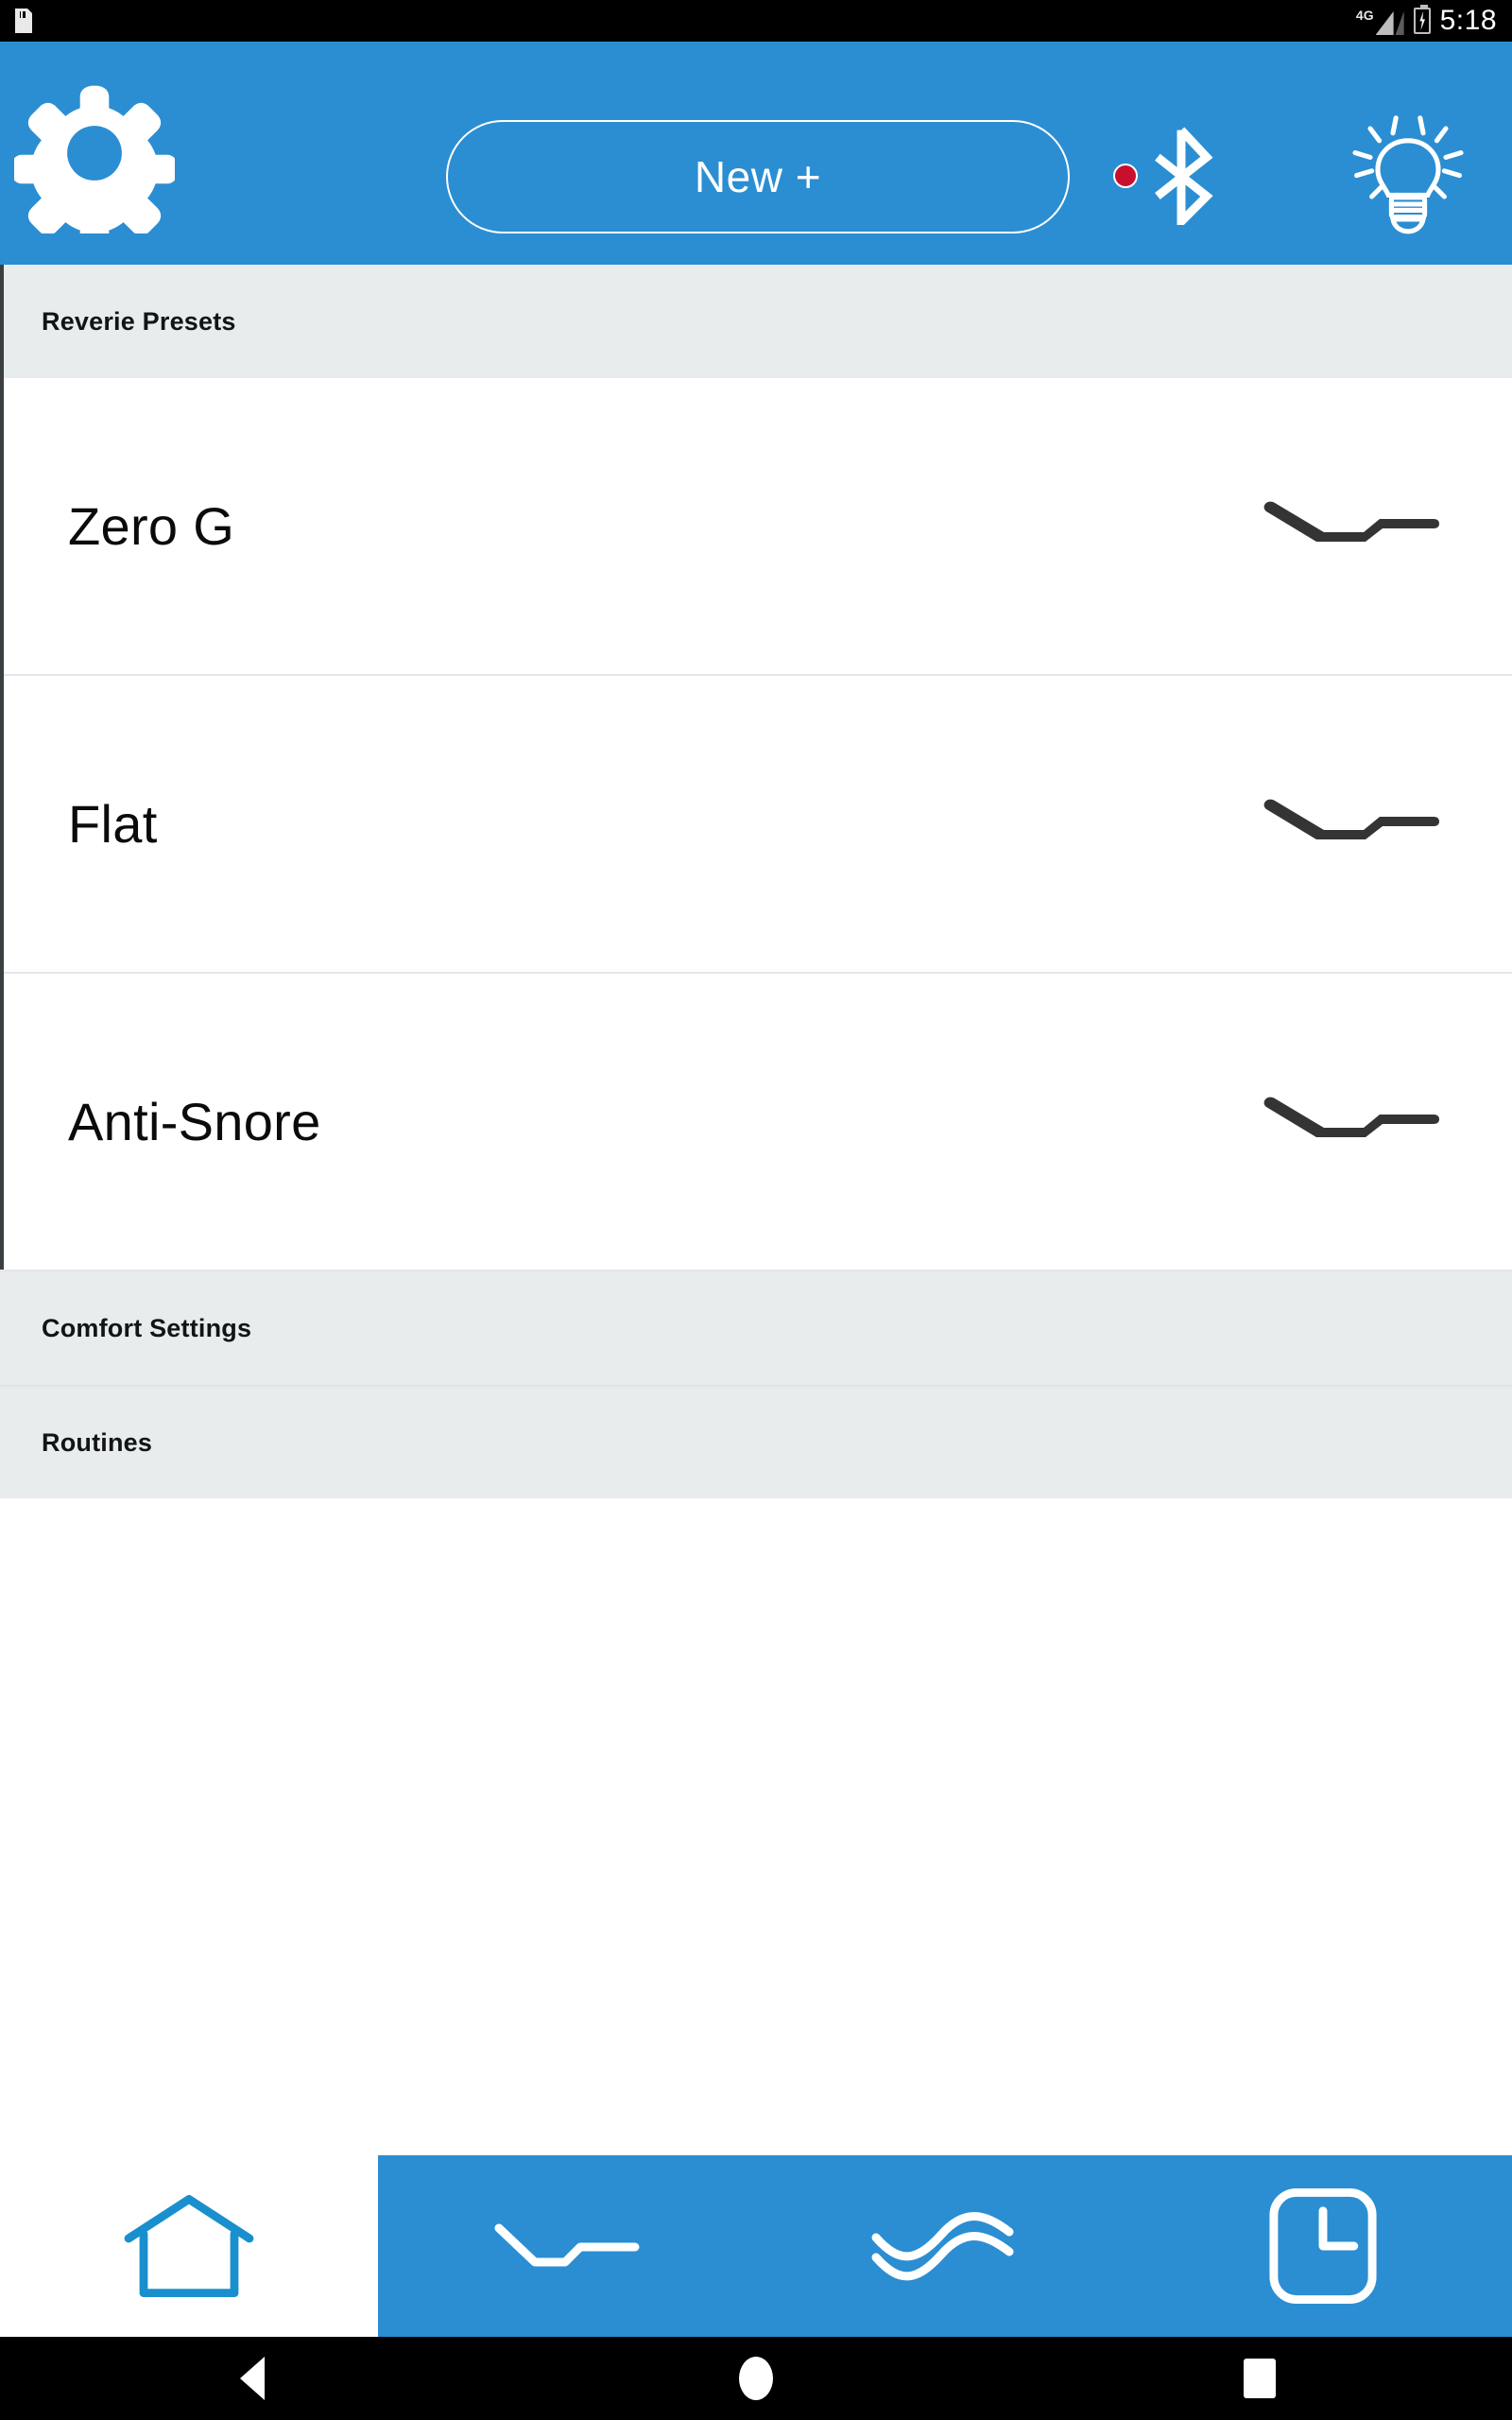  What do you see at coordinates (194, 1121) in the screenshot?
I see `preset-name: Anti-Snore` at bounding box center [194, 1121].